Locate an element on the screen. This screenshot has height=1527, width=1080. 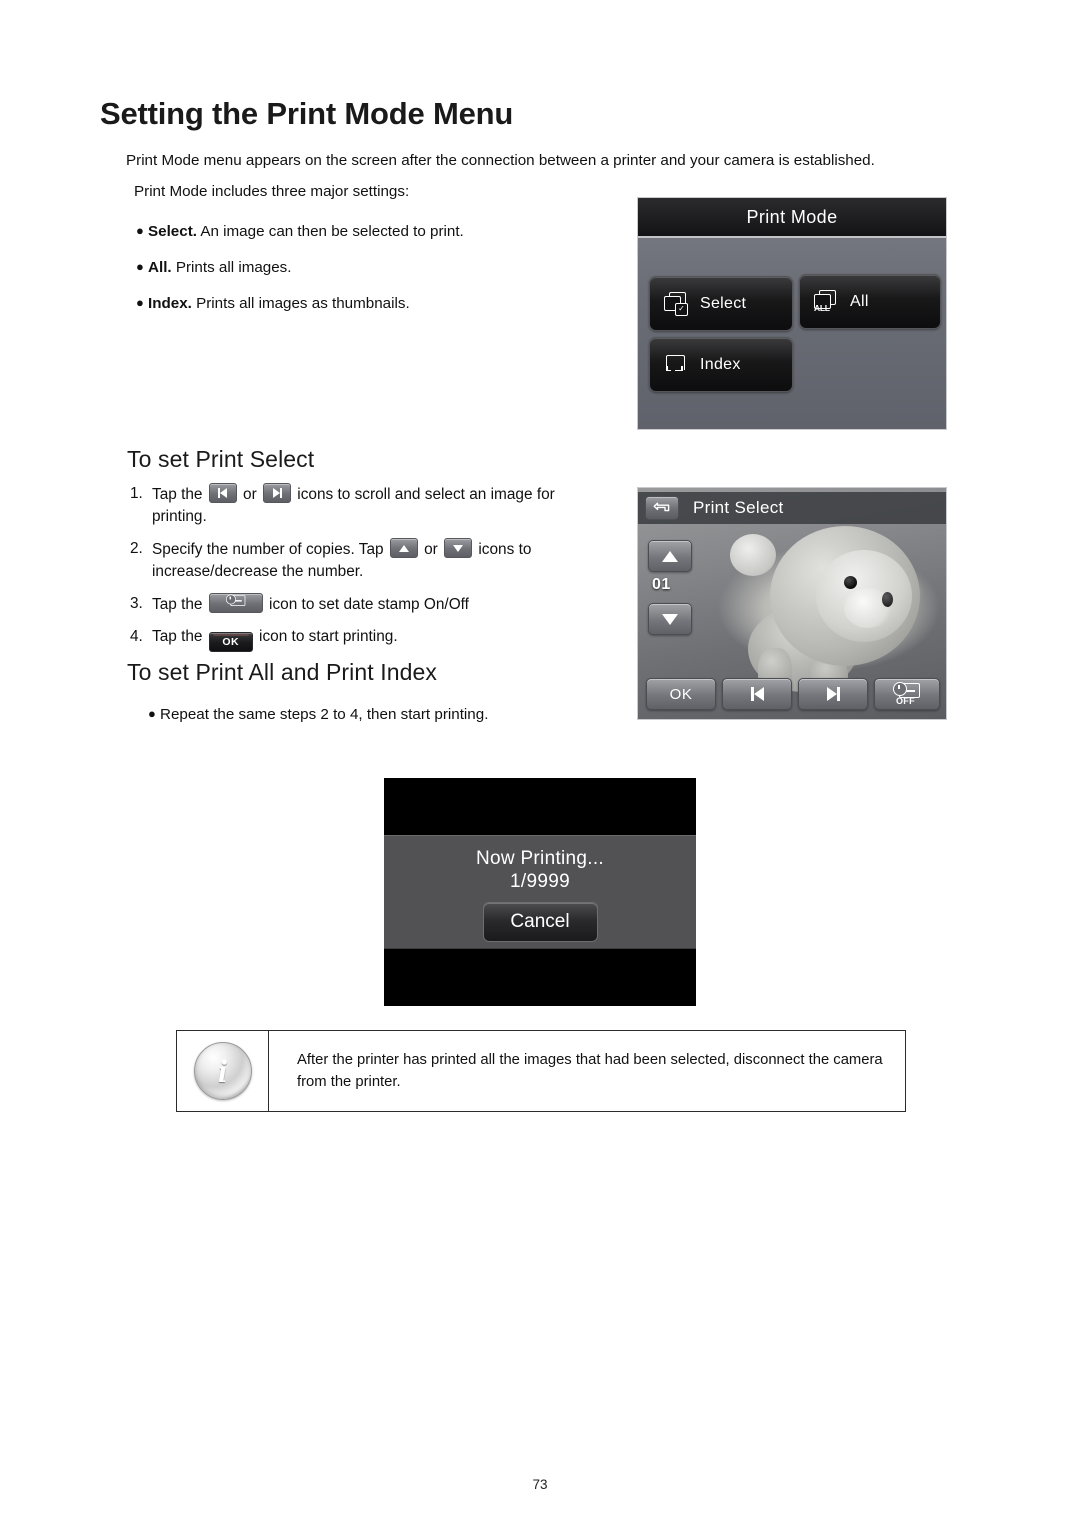
step-number: 4. is located at coordinates (136, 636).